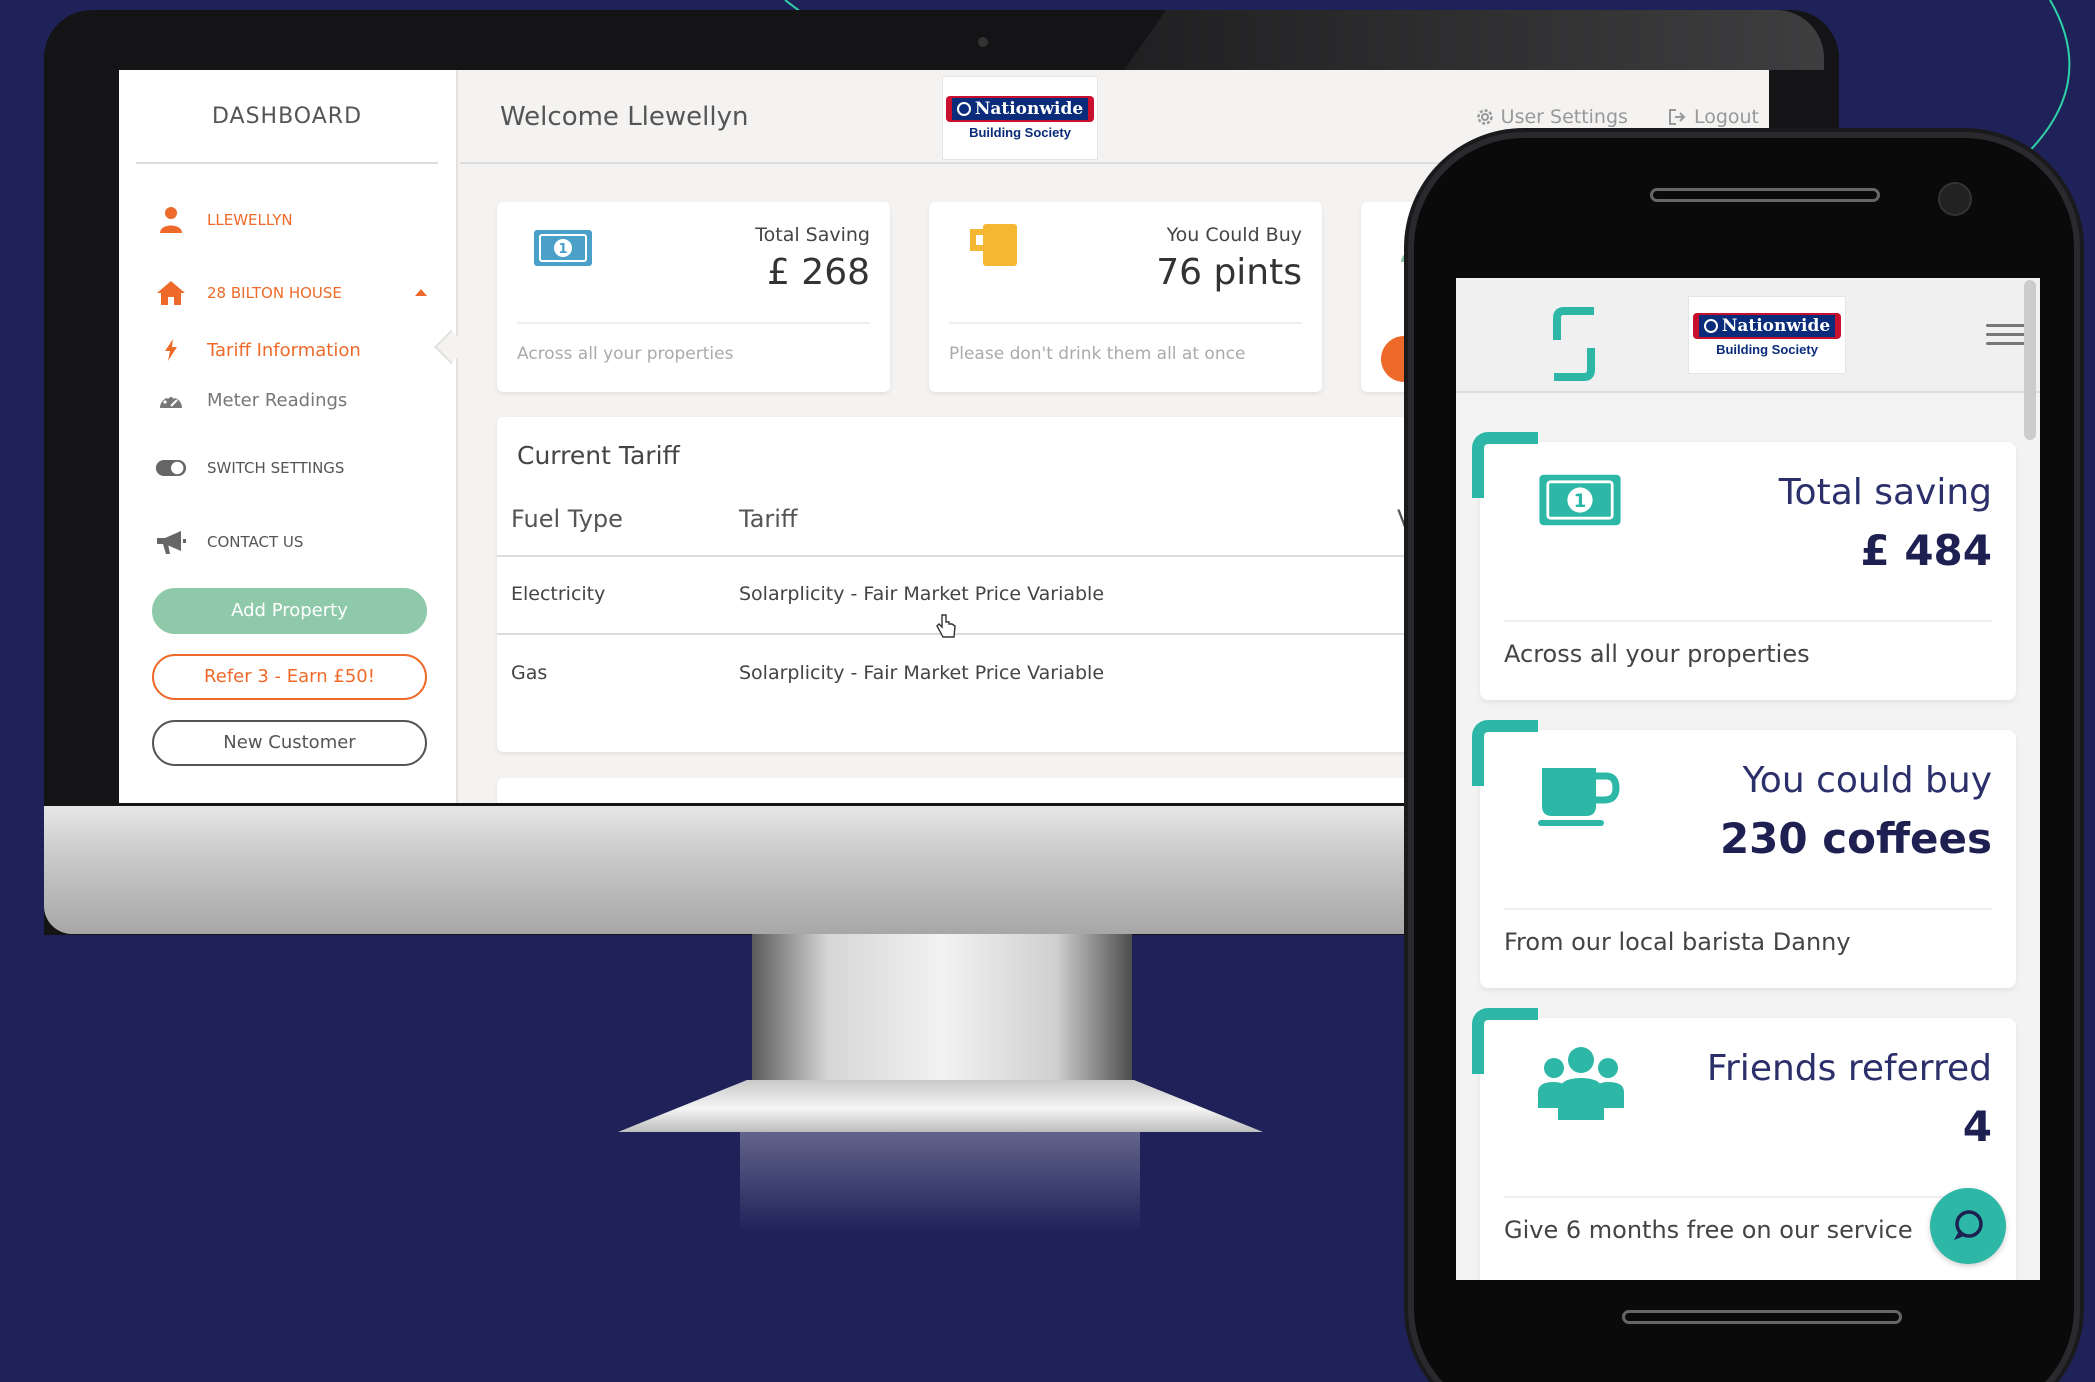 The image size is (2095, 1382). What do you see at coordinates (274, 293) in the screenshot?
I see `sidebar-item-label: 28 BILTON HOUSE` at bounding box center [274, 293].